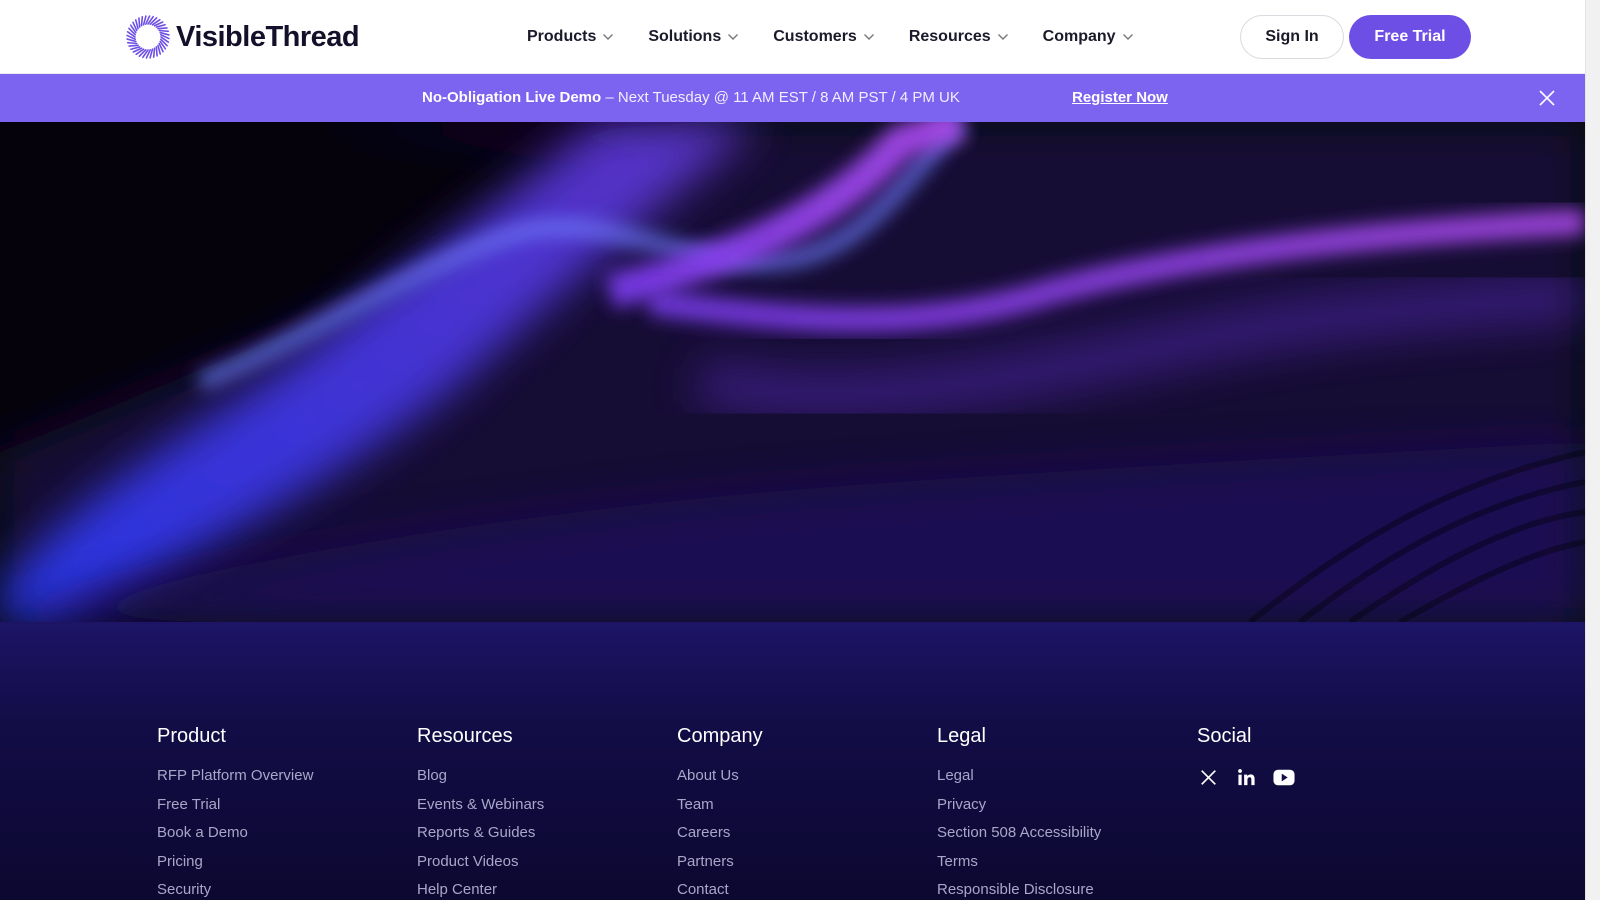 The height and width of the screenshot is (900, 1600). What do you see at coordinates (537, 866) in the screenshot?
I see `footer-link: Product Videos` at bounding box center [537, 866].